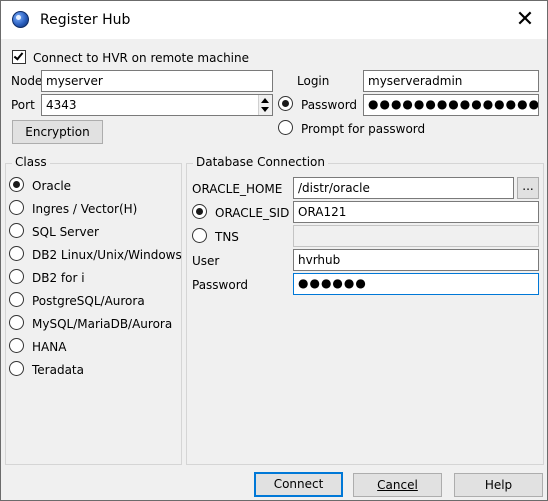  What do you see at coordinates (237, 189) in the screenshot?
I see `oracle-home-label: ORACLE_HOME` at bounding box center [237, 189].